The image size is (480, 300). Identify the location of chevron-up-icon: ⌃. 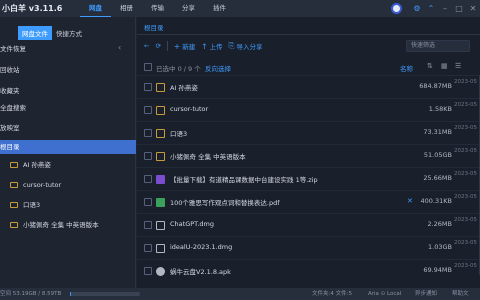
(431, 8).